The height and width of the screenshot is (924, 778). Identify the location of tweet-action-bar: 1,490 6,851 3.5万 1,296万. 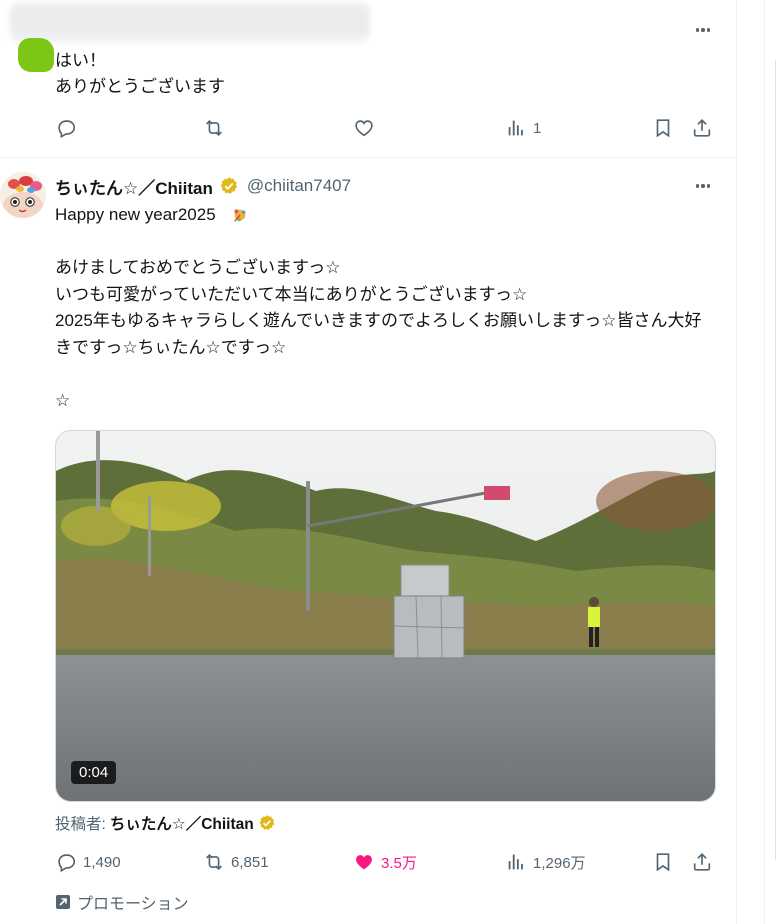
(385, 862).